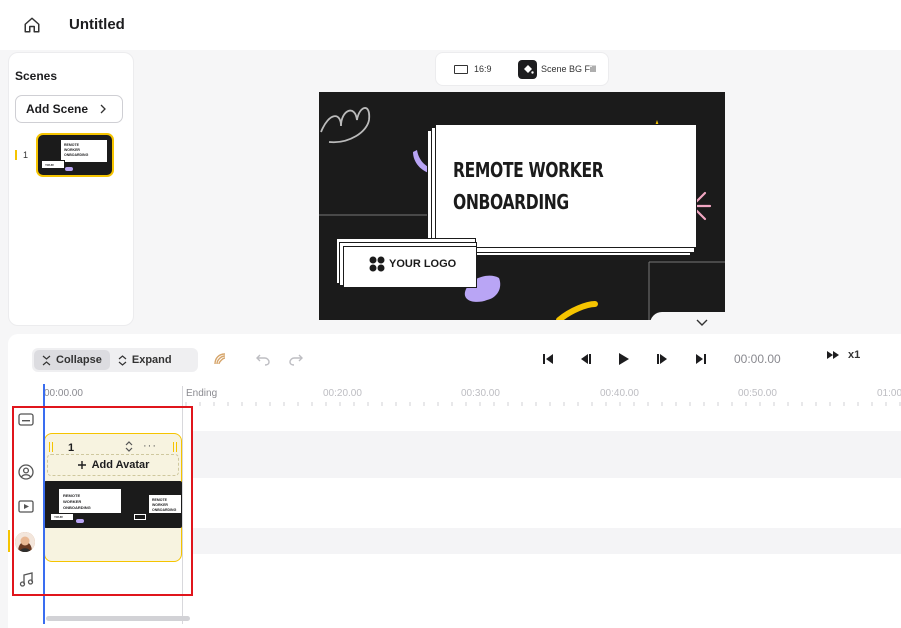  I want to click on ruler-ending-label: Ending, so click(202, 393).